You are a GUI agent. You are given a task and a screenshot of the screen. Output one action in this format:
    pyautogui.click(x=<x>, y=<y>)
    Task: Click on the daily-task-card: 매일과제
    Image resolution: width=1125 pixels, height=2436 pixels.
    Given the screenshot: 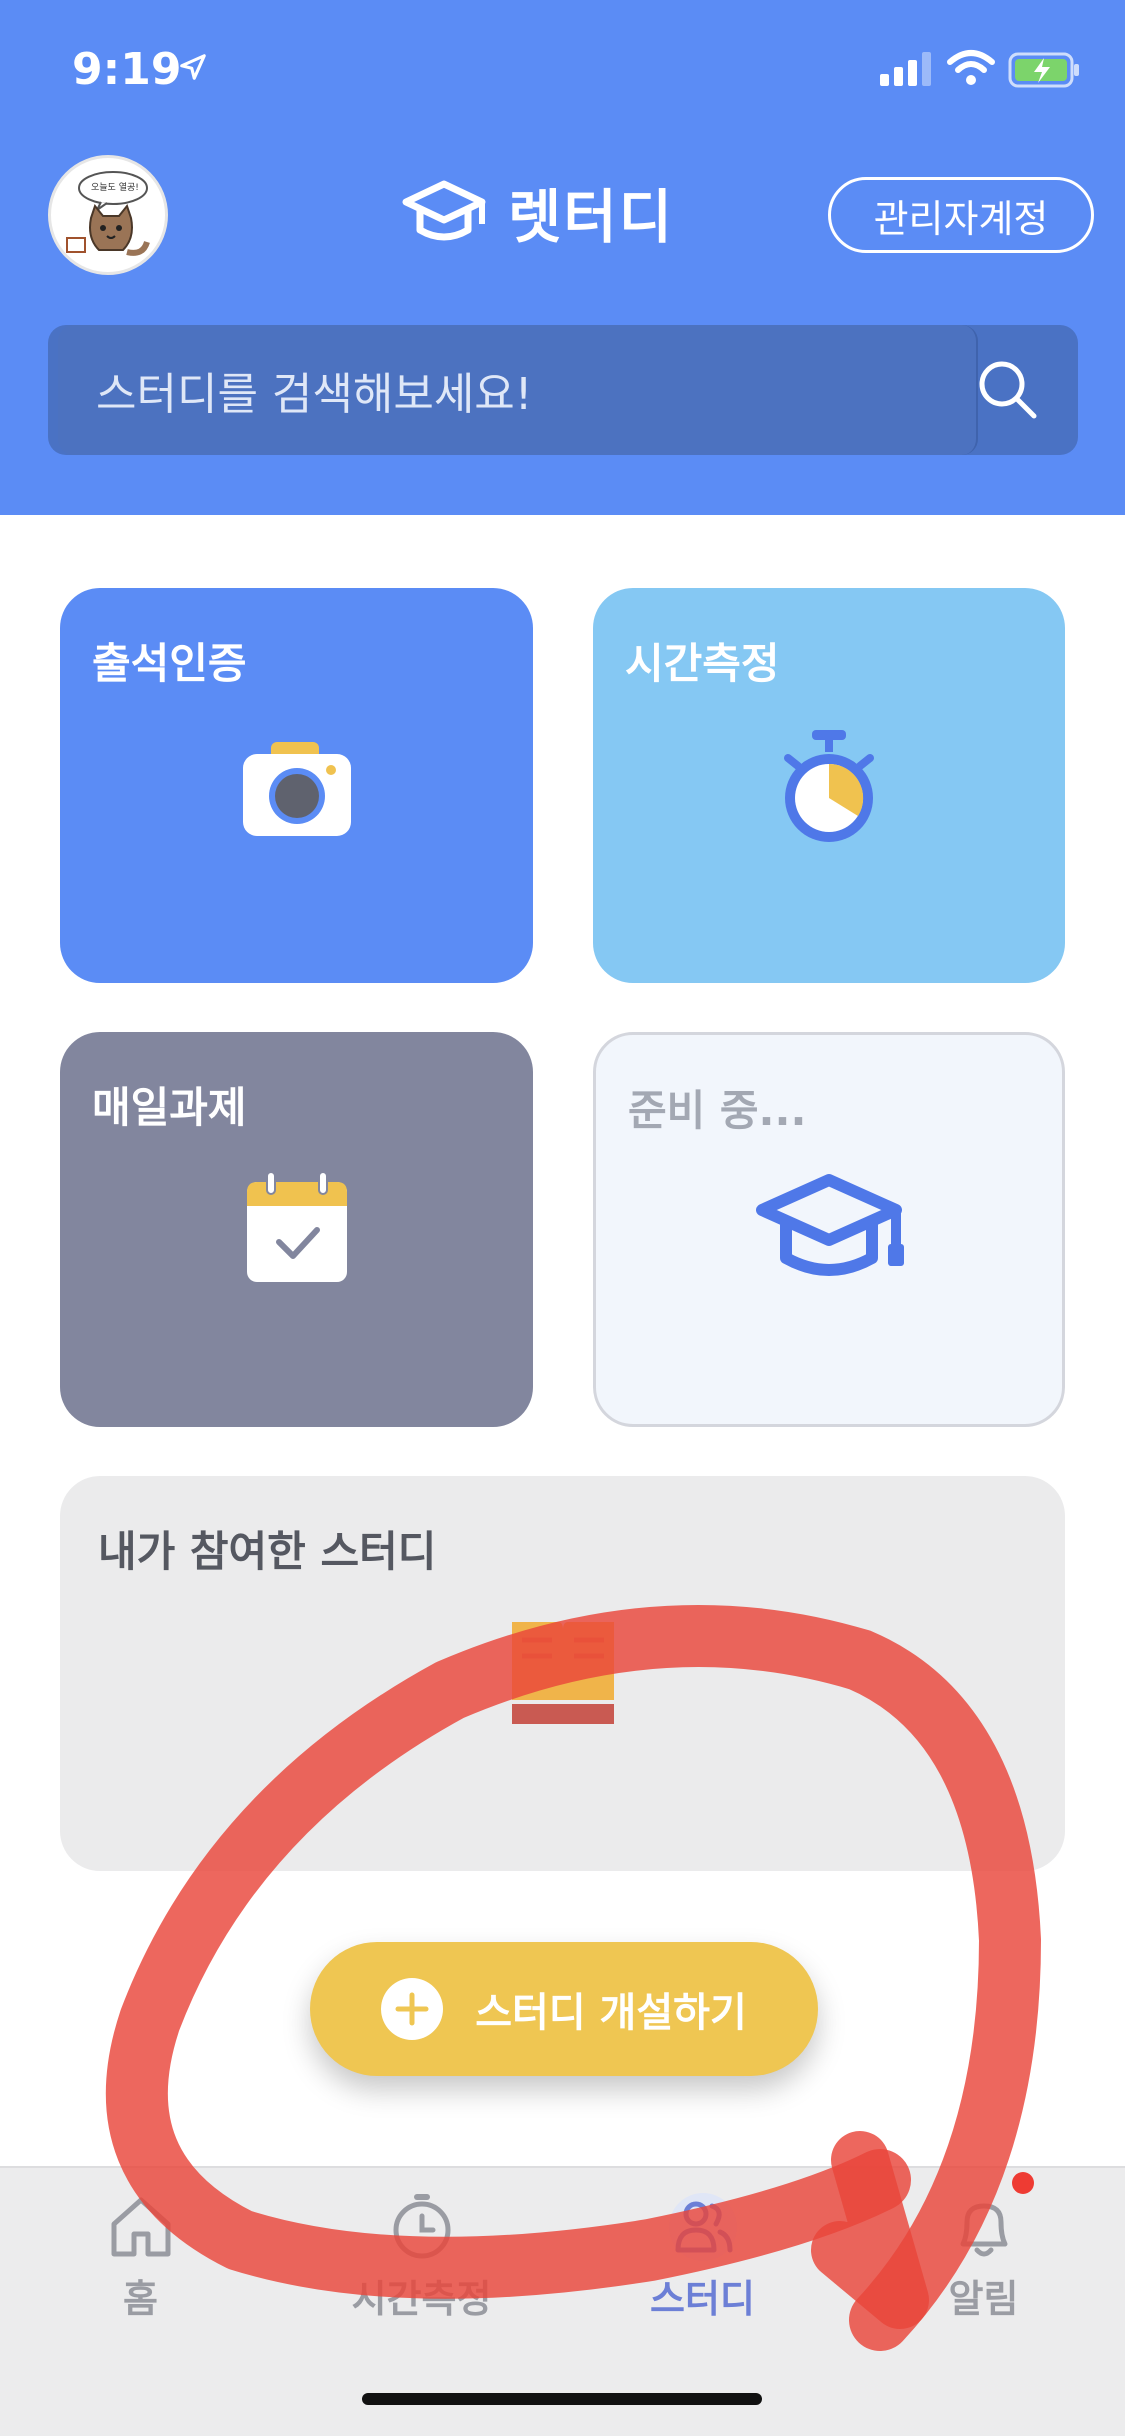 What is the action you would take?
    pyautogui.click(x=296, y=1229)
    